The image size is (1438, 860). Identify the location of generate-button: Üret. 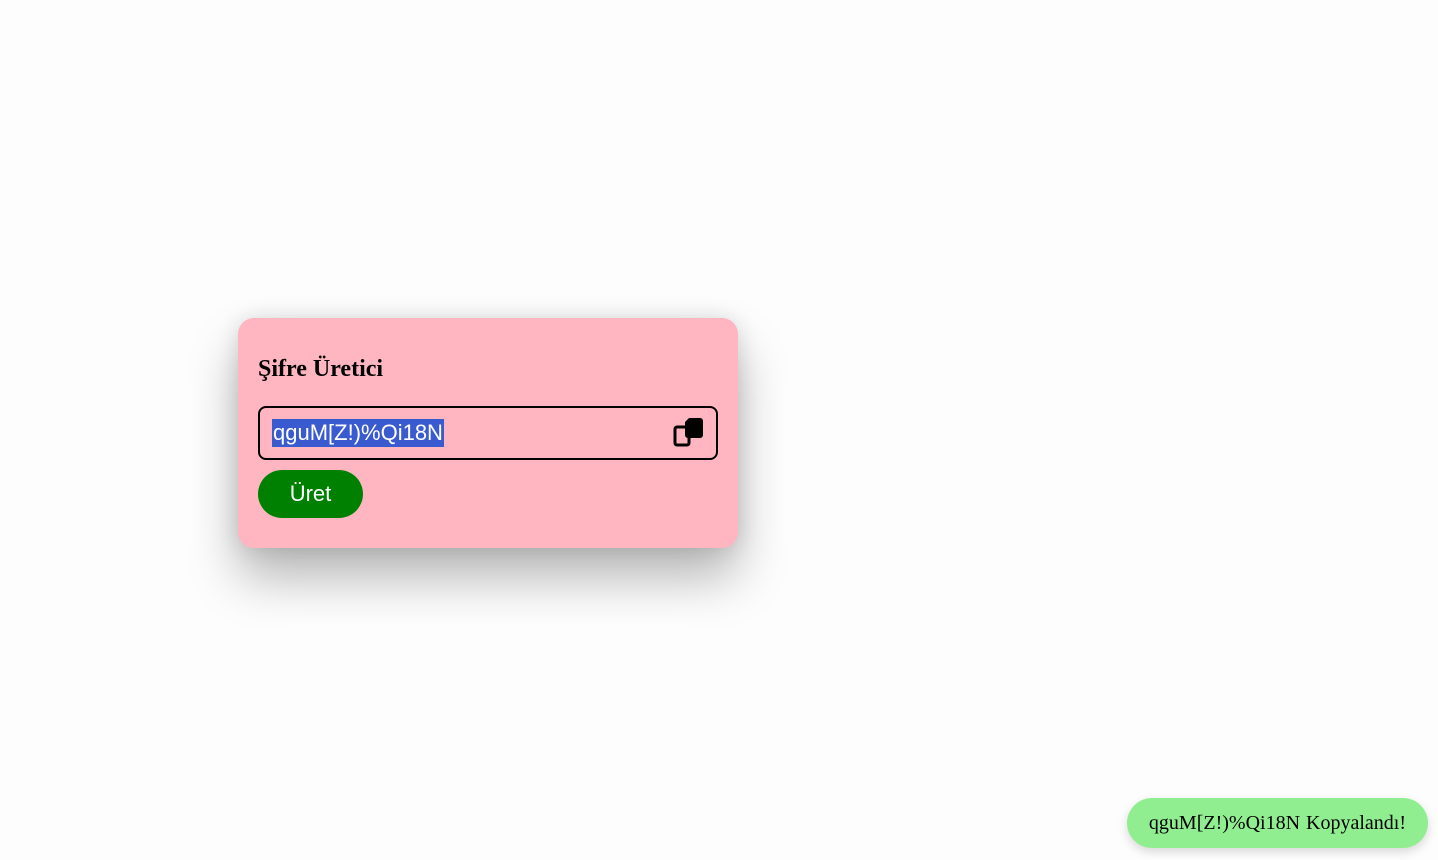
(310, 494).